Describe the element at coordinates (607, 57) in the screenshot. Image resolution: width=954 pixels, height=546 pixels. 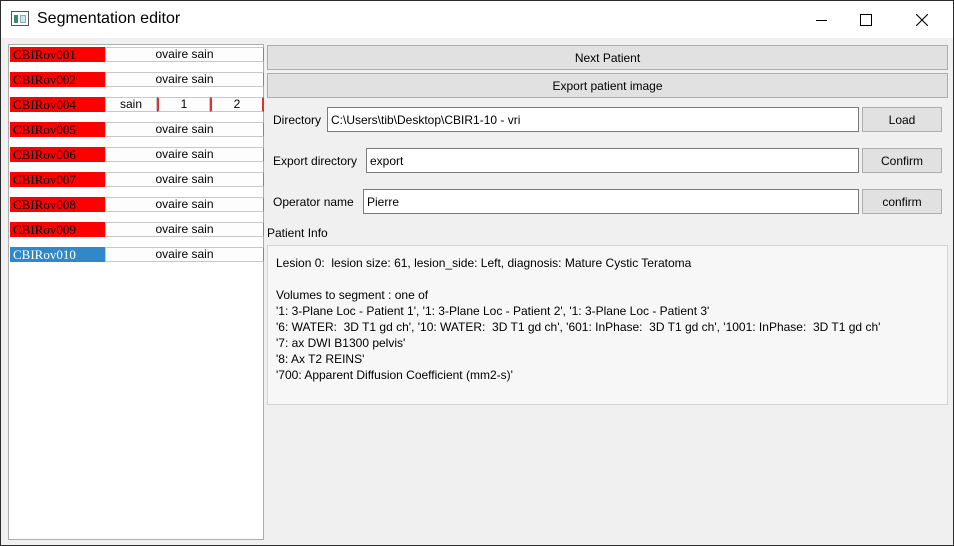
I see `next-patient-button: Next Patient` at that location.